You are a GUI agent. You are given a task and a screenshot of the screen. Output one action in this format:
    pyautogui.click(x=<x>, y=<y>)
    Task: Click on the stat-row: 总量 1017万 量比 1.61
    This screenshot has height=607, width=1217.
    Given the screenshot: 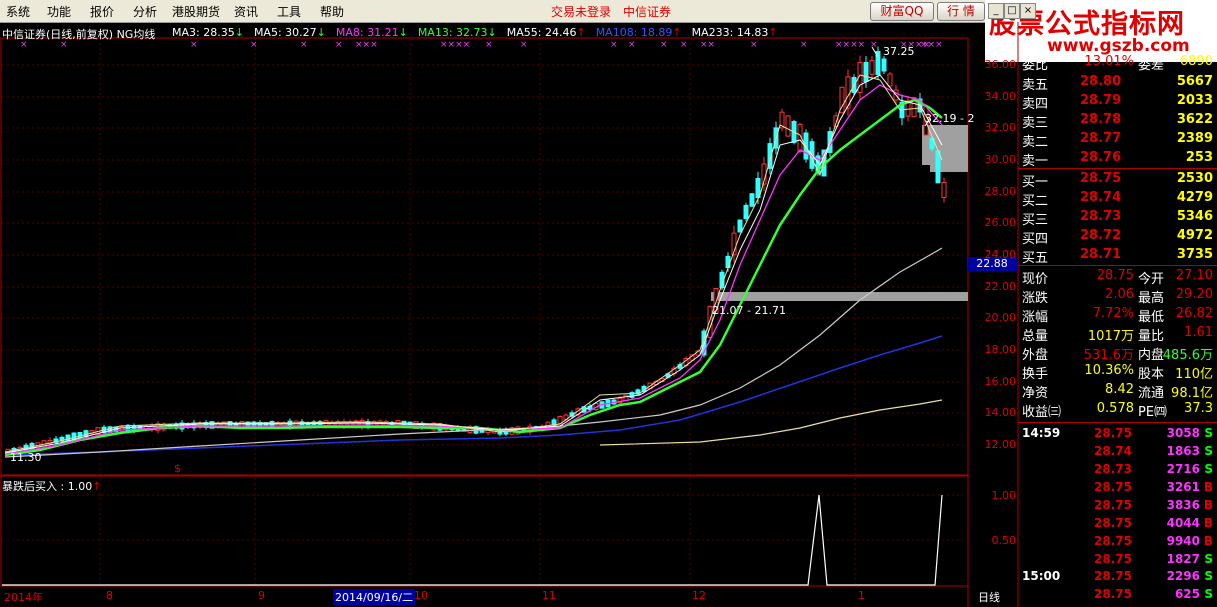 What is the action you would take?
    pyautogui.click(x=1117, y=334)
    